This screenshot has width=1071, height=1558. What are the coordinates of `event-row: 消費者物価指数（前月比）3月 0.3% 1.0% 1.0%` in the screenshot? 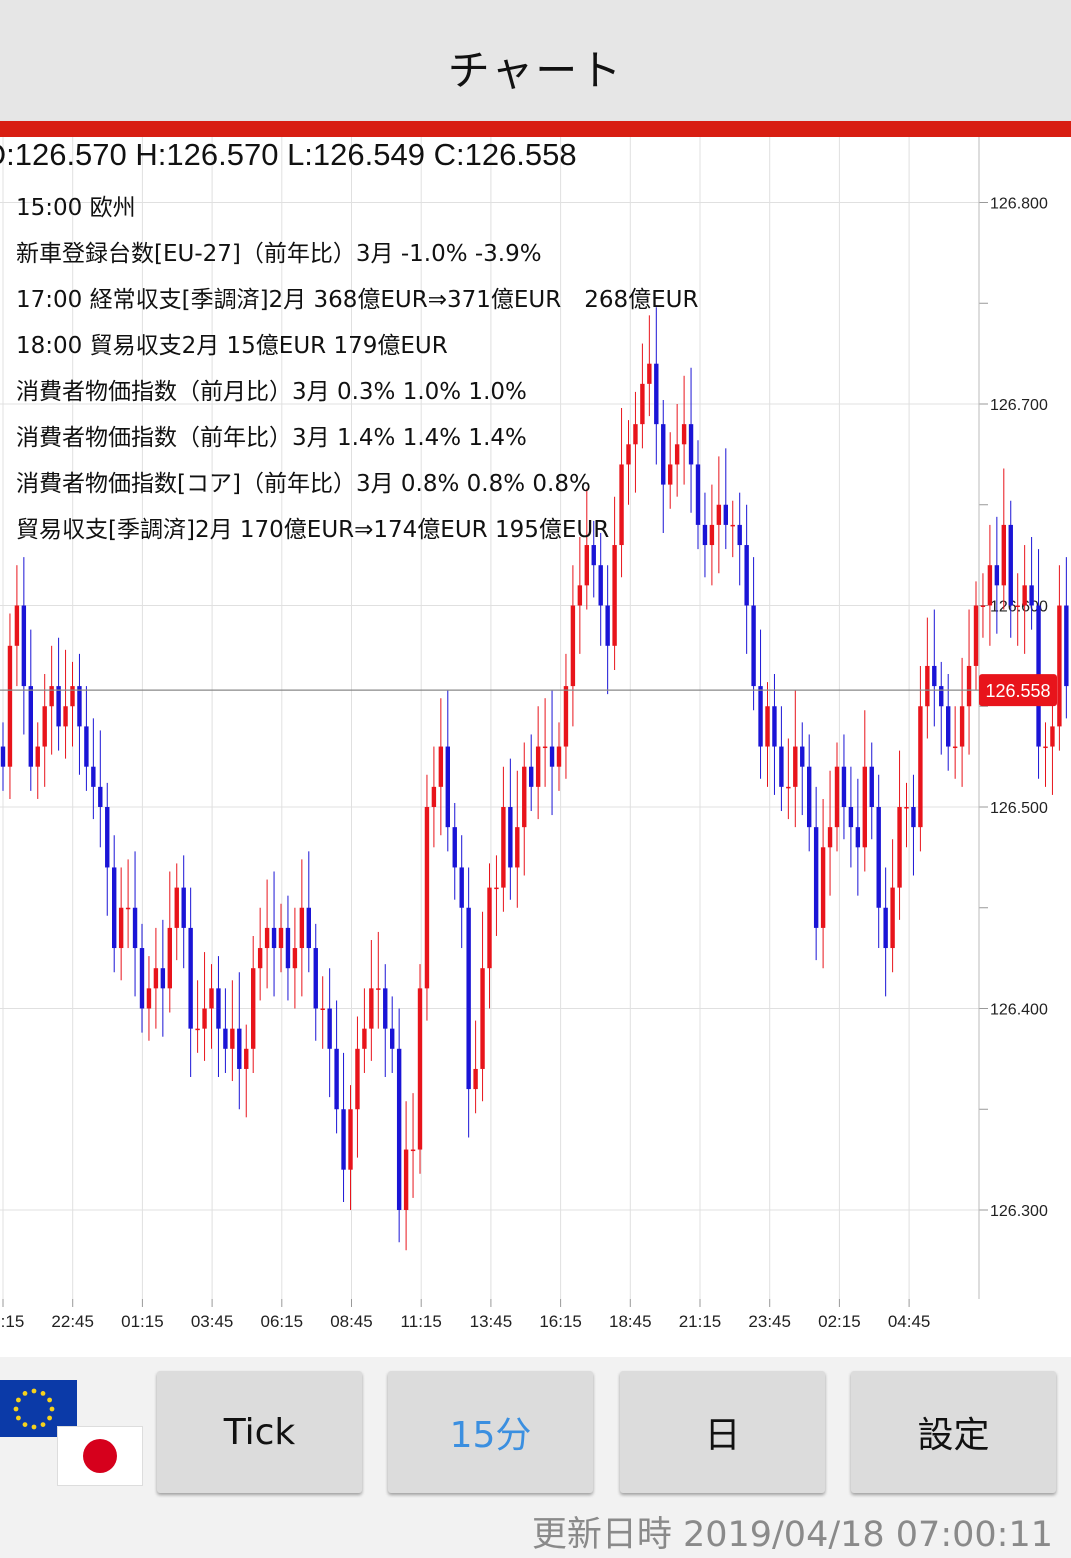 It's located at (271, 392).